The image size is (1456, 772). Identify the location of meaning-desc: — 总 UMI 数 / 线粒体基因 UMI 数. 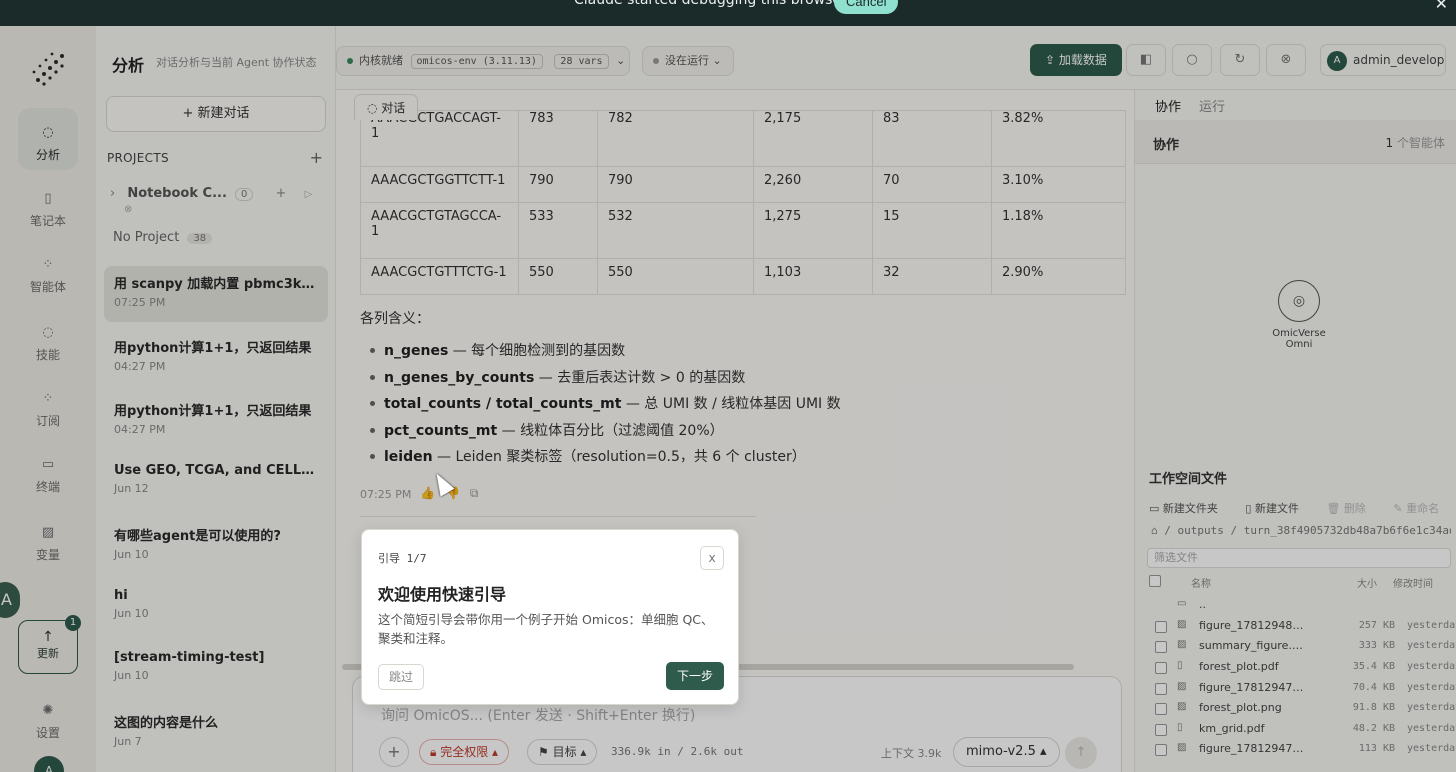
(731, 404).